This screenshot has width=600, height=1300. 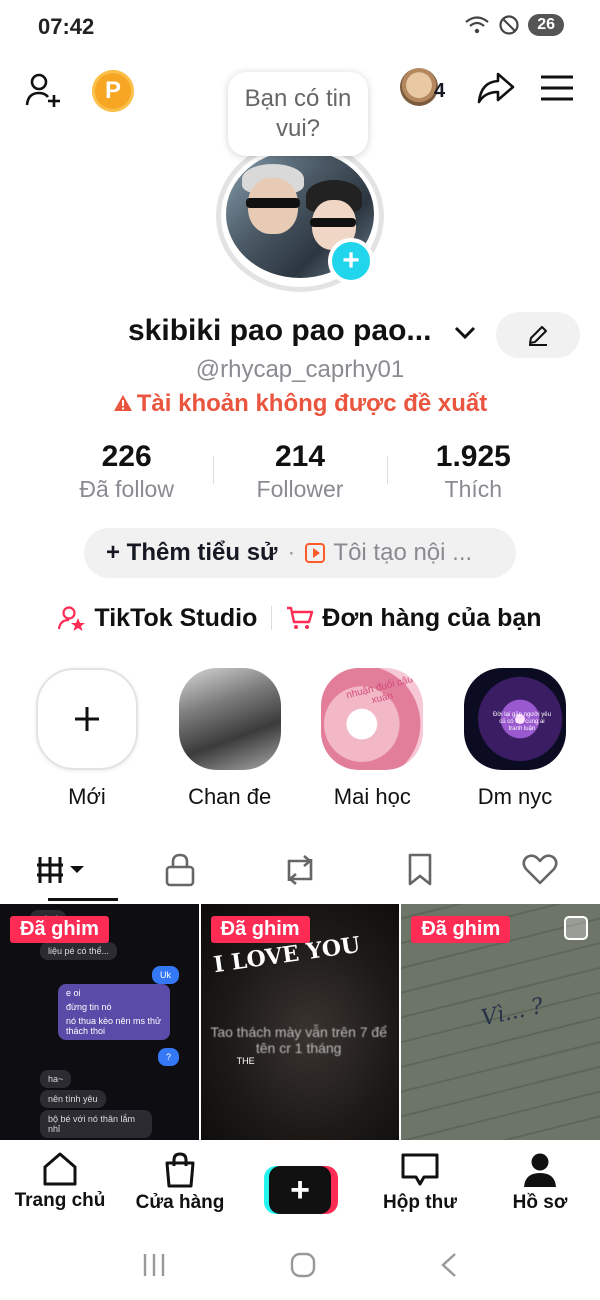 I want to click on highlight-label: Chan đe, so click(x=230, y=796).